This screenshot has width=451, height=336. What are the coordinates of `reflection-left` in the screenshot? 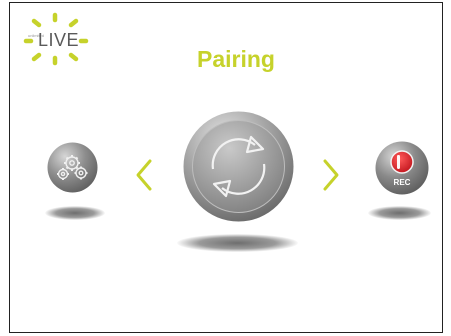 It's located at (75, 213).